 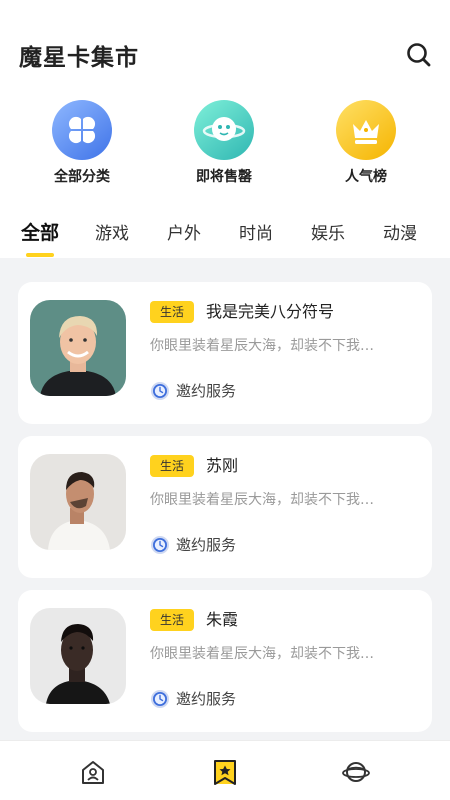 What do you see at coordinates (222, 619) in the screenshot?
I see `card-name: 朱霞` at bounding box center [222, 619].